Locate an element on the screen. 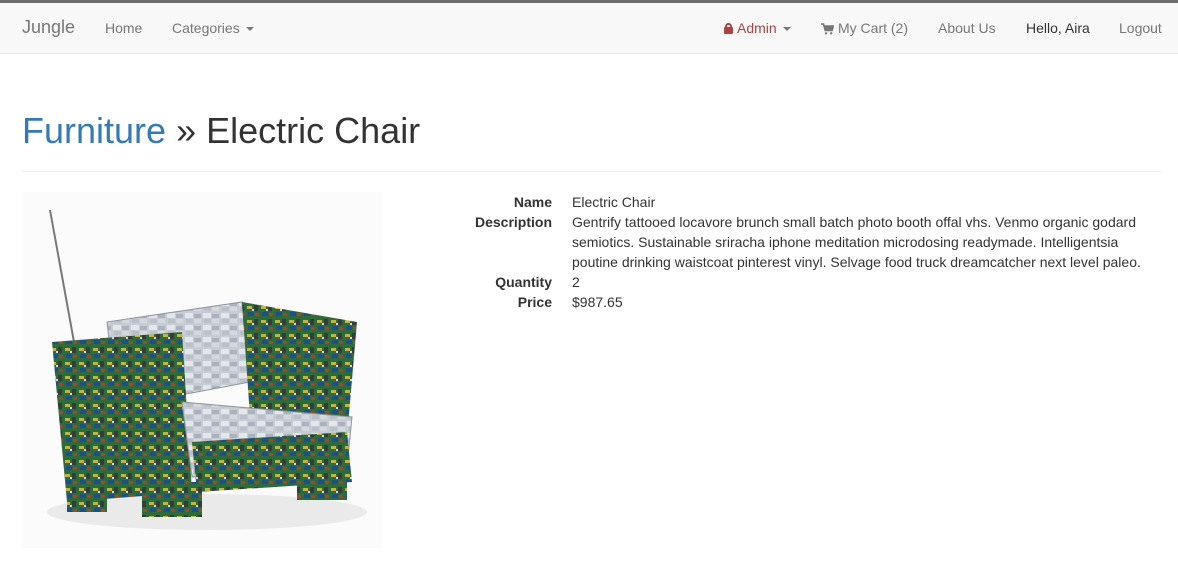 The height and width of the screenshot is (579, 1178). page-title: Furniture » Electric Chair is located at coordinates (221, 131).